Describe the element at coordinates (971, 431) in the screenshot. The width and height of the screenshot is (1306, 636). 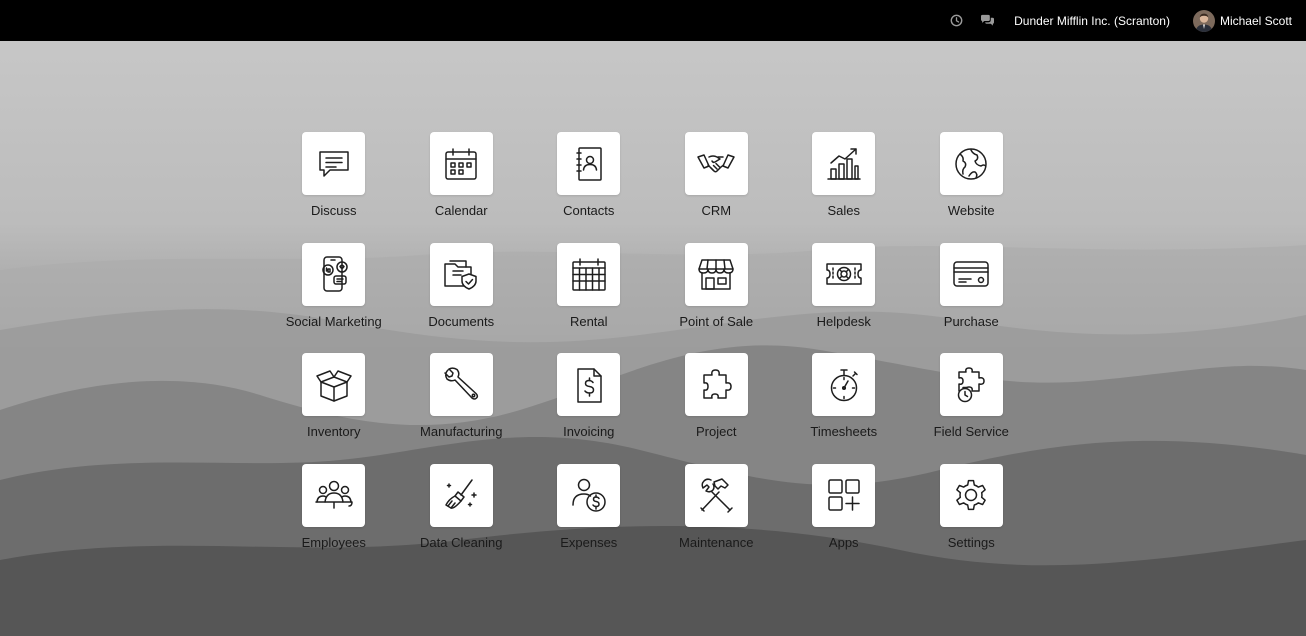
I see `app-label: Field Service` at that location.